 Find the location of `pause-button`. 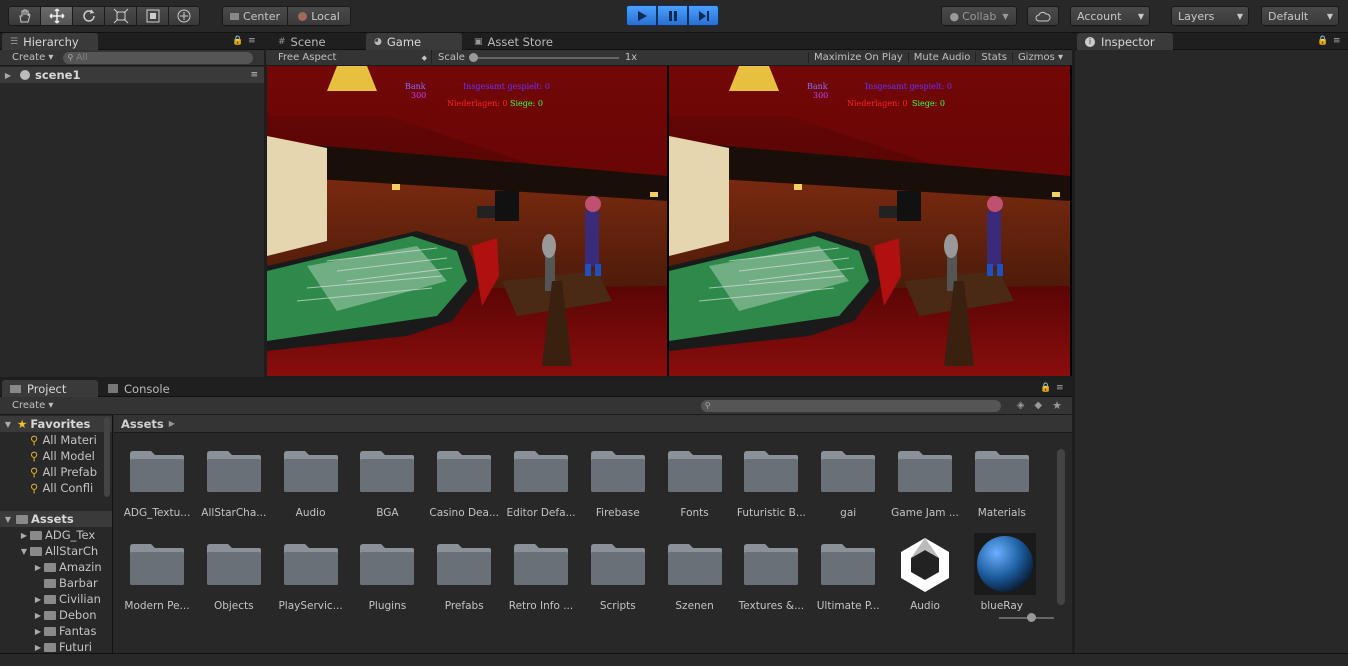

pause-button is located at coordinates (672, 15).